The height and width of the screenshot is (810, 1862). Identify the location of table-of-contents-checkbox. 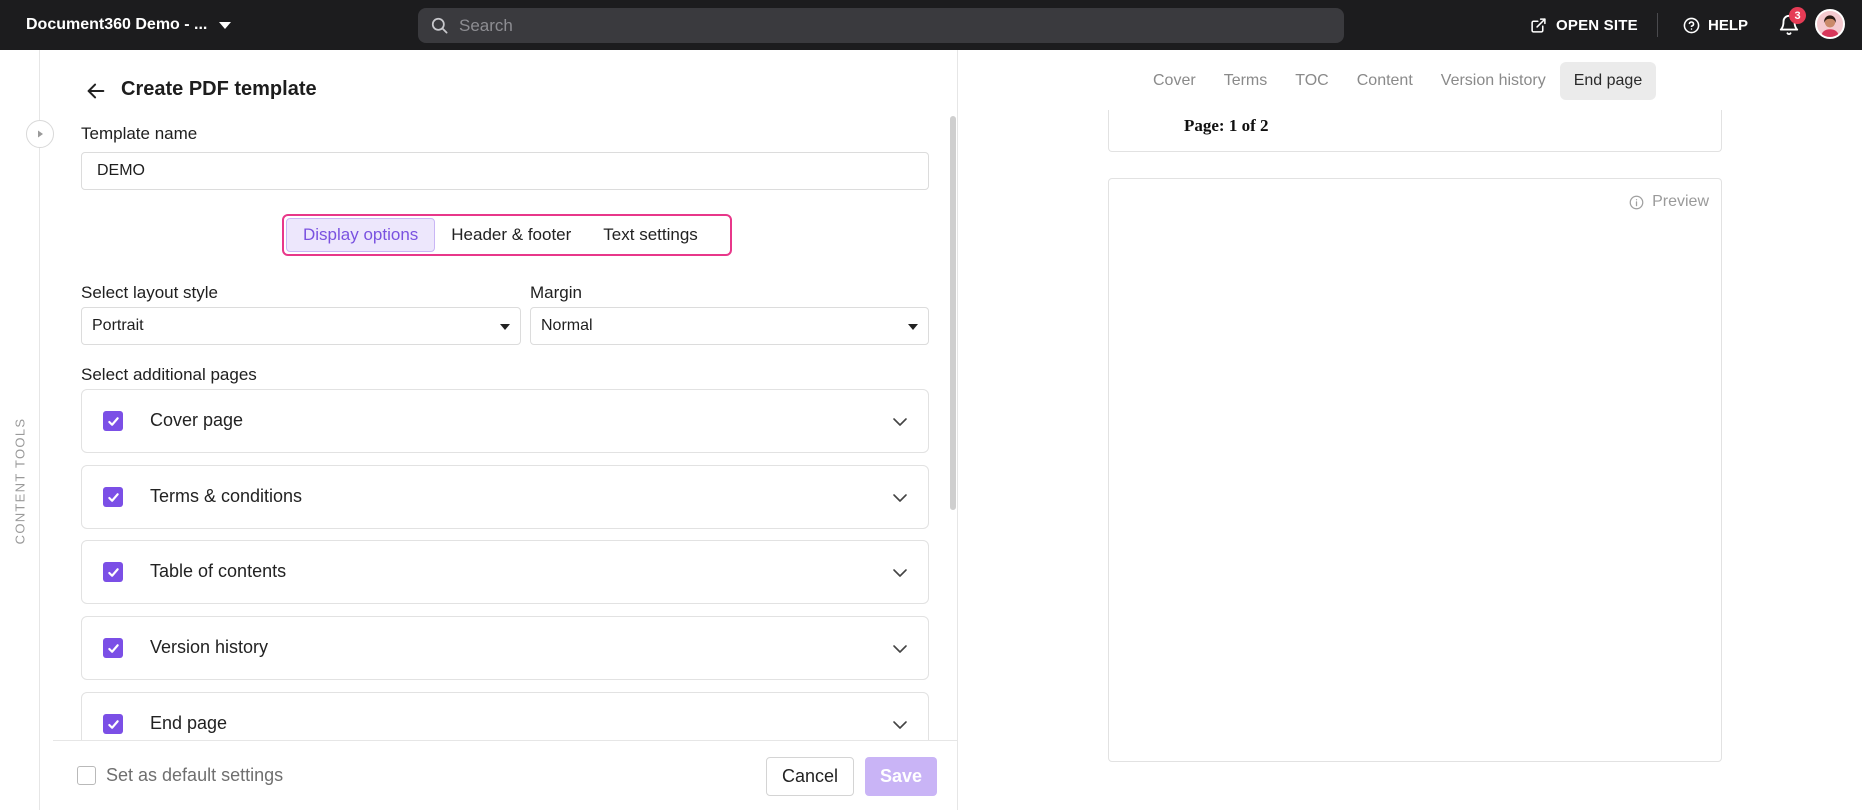
(113, 572).